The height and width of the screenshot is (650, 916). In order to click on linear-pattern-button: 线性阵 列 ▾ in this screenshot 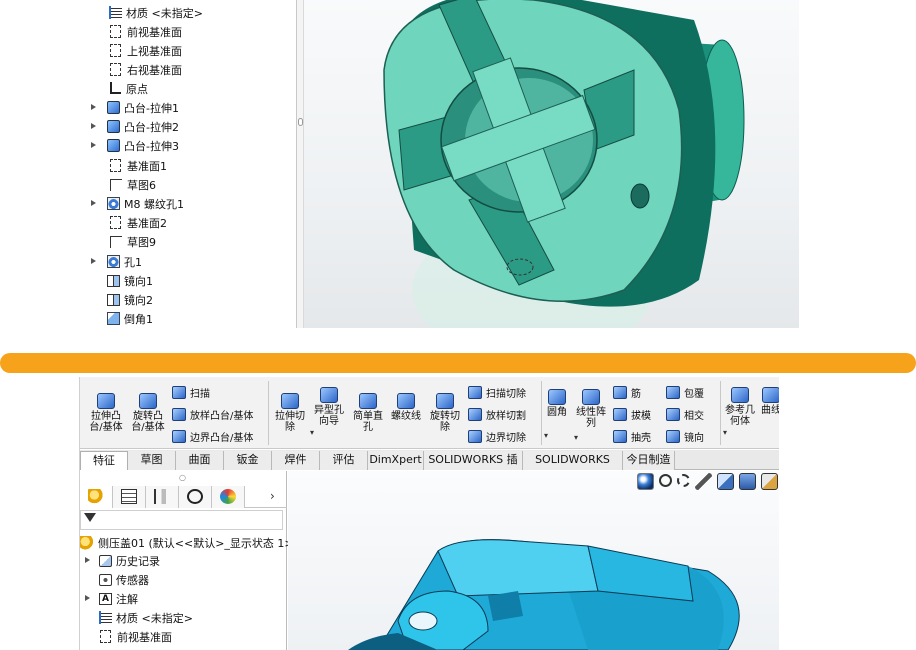, I will do `click(591, 415)`.